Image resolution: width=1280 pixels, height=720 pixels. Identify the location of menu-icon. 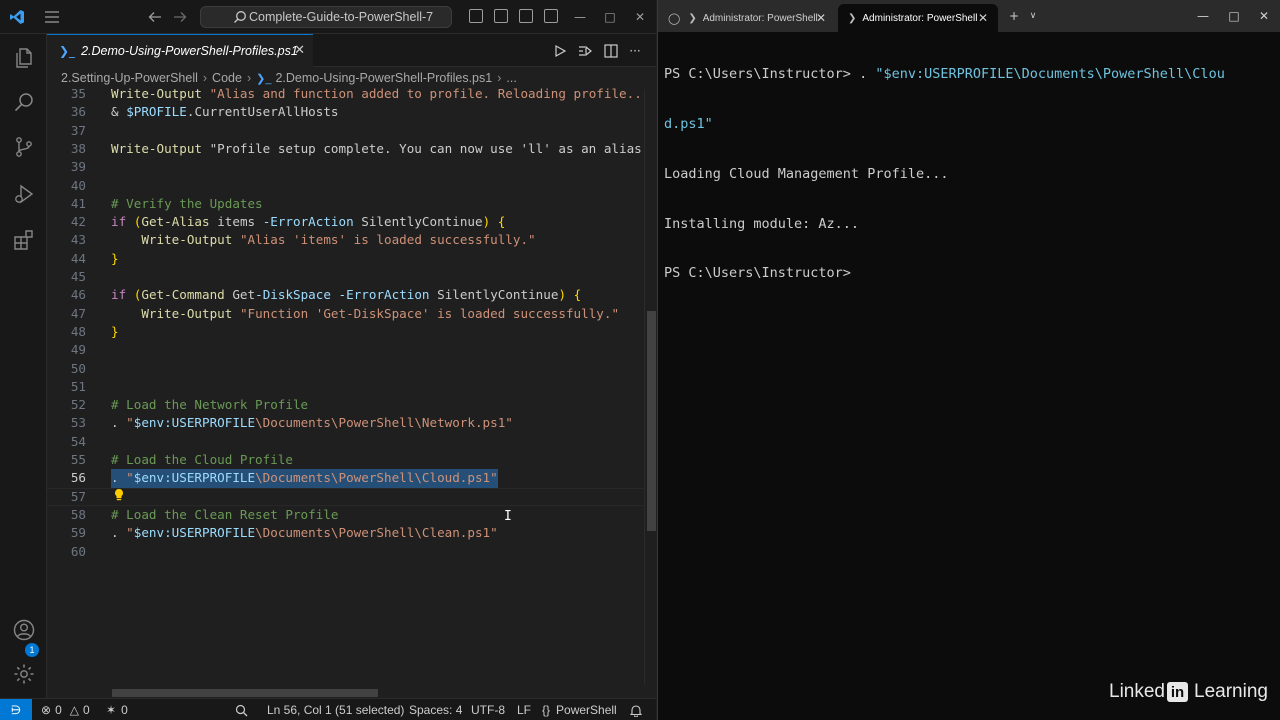
(52, 17).